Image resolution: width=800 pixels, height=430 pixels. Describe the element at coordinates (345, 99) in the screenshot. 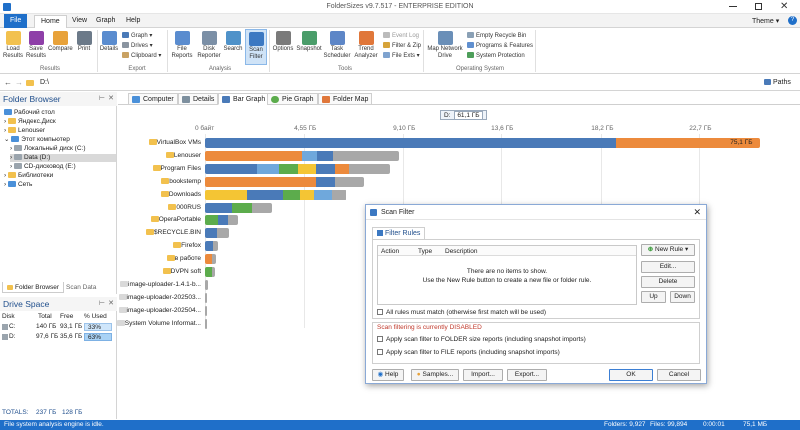

I see `tab-folder-map: Folder Map` at that location.